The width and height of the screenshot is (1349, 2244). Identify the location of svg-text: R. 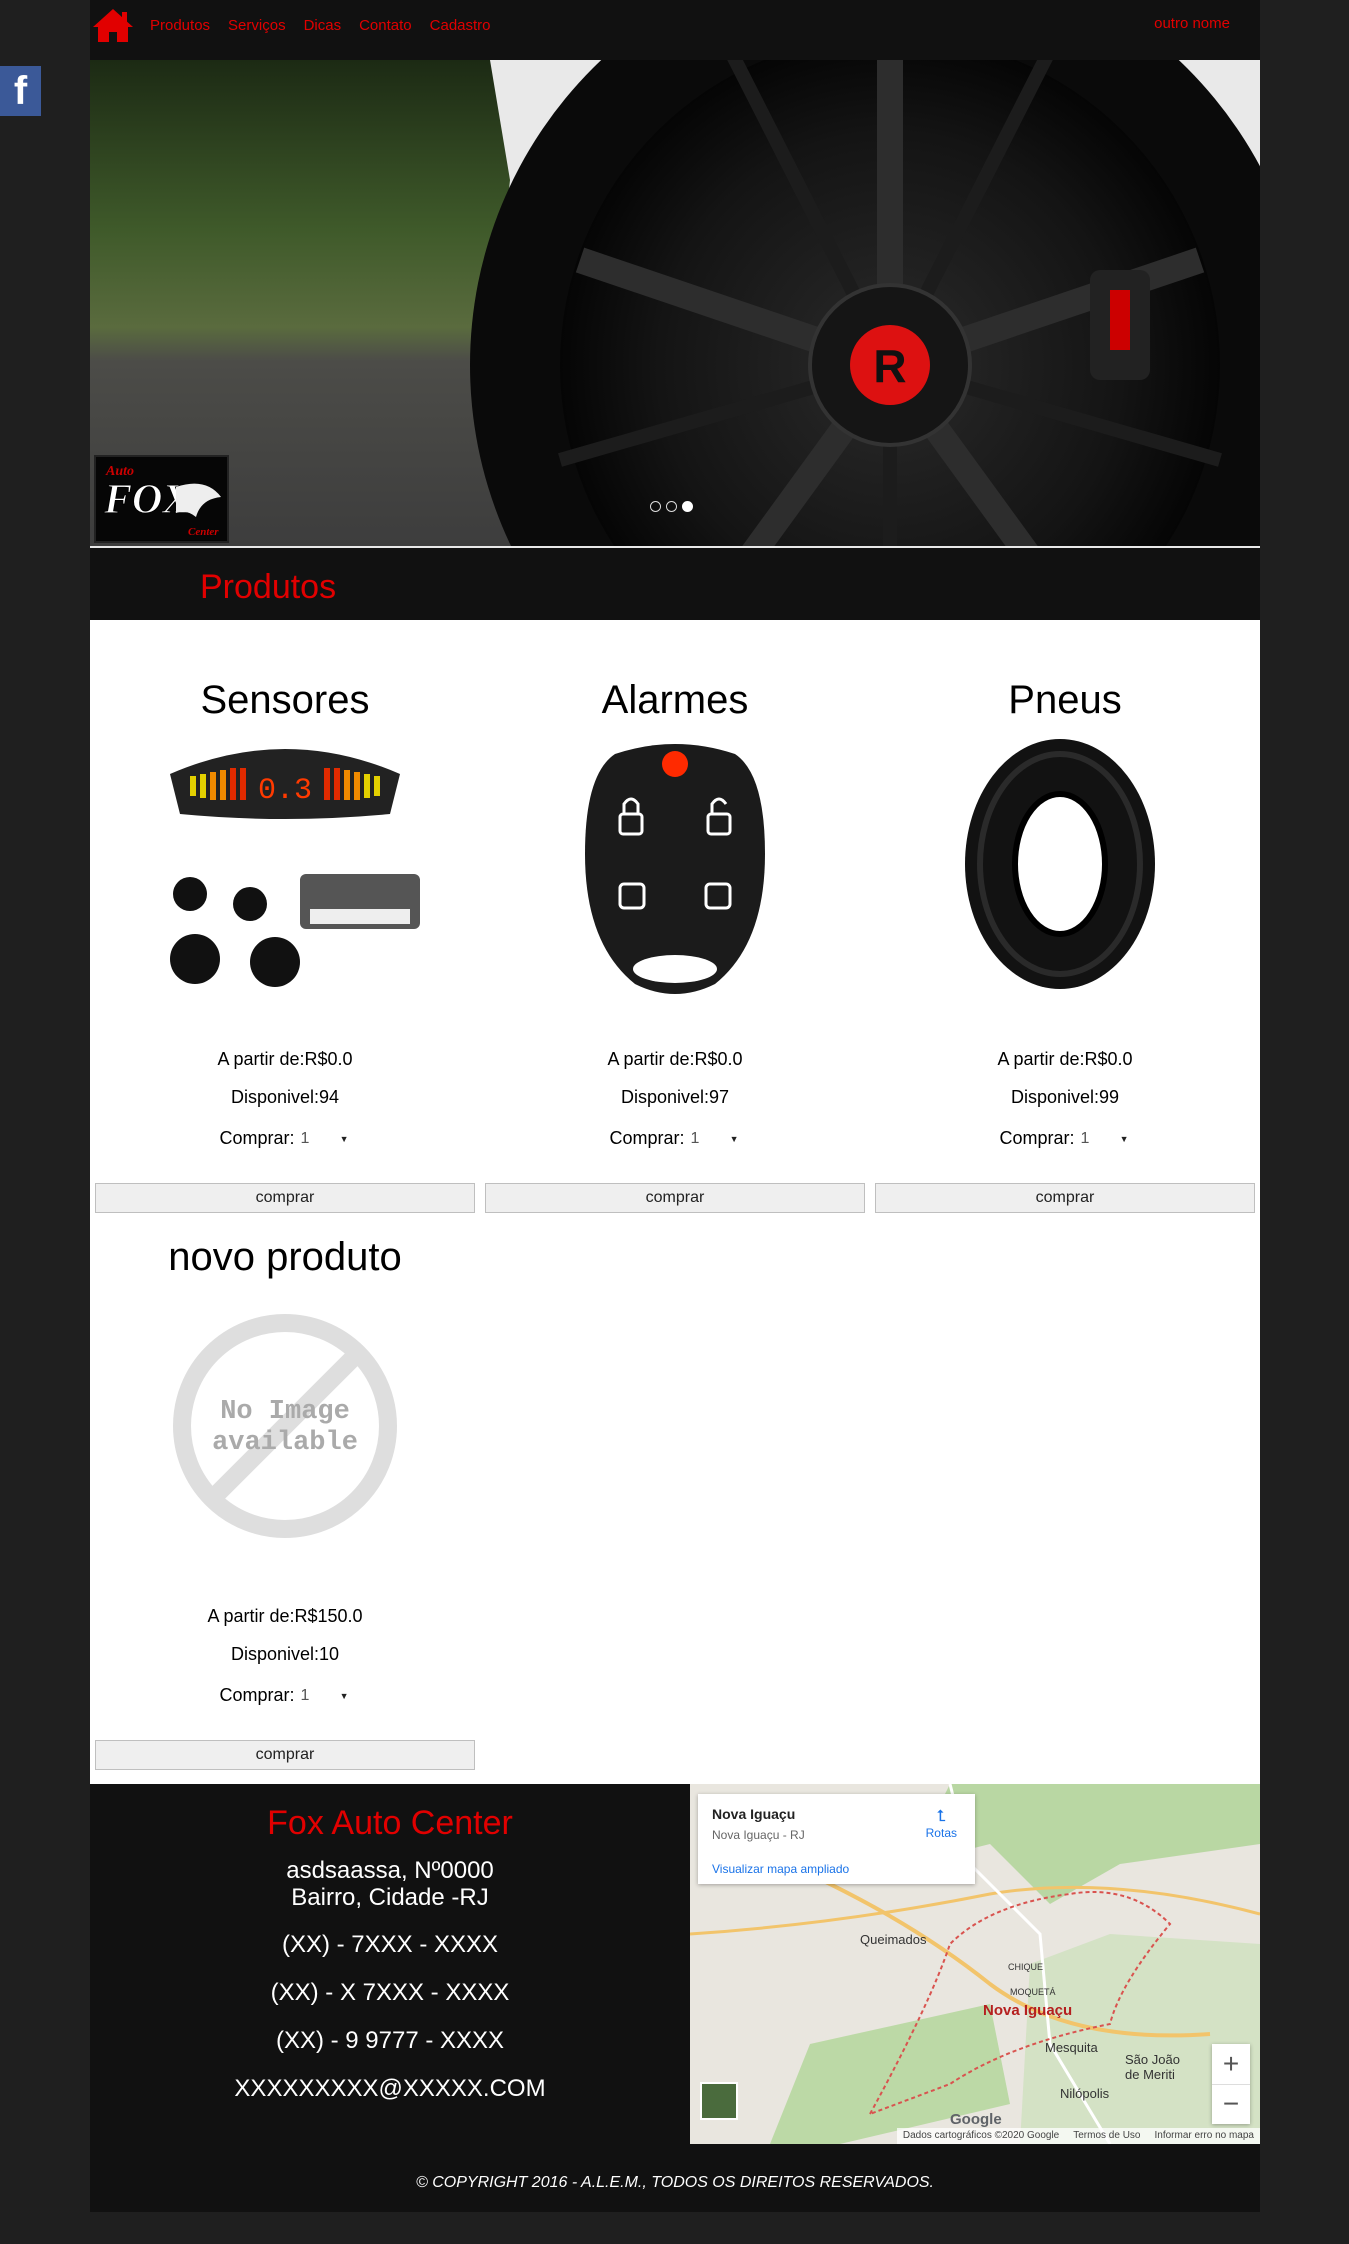
(889, 366).